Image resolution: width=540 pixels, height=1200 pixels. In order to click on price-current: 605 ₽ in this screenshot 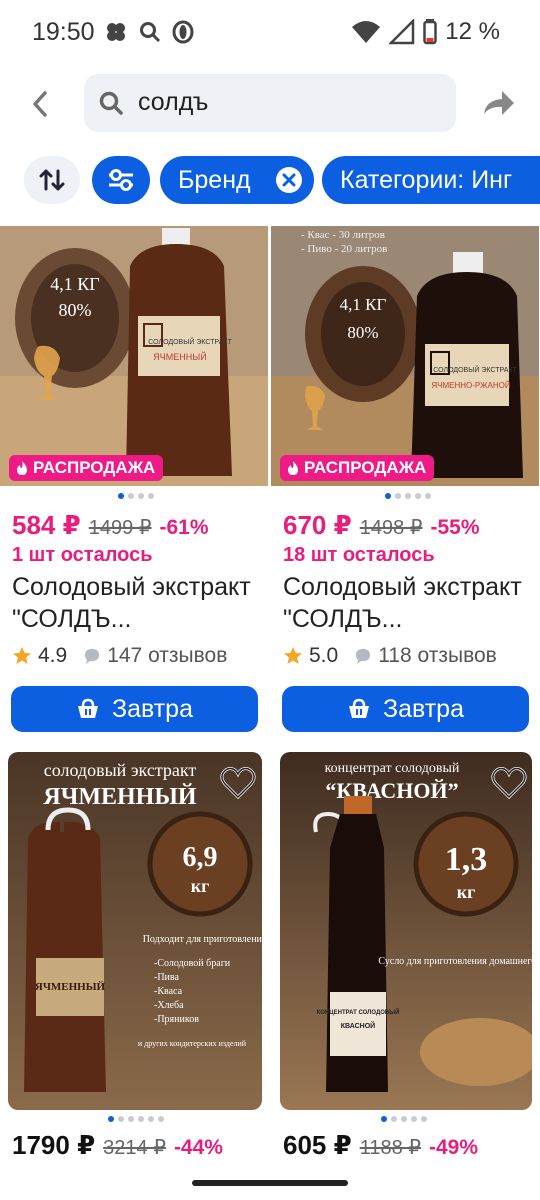, I will do `click(317, 1145)`.